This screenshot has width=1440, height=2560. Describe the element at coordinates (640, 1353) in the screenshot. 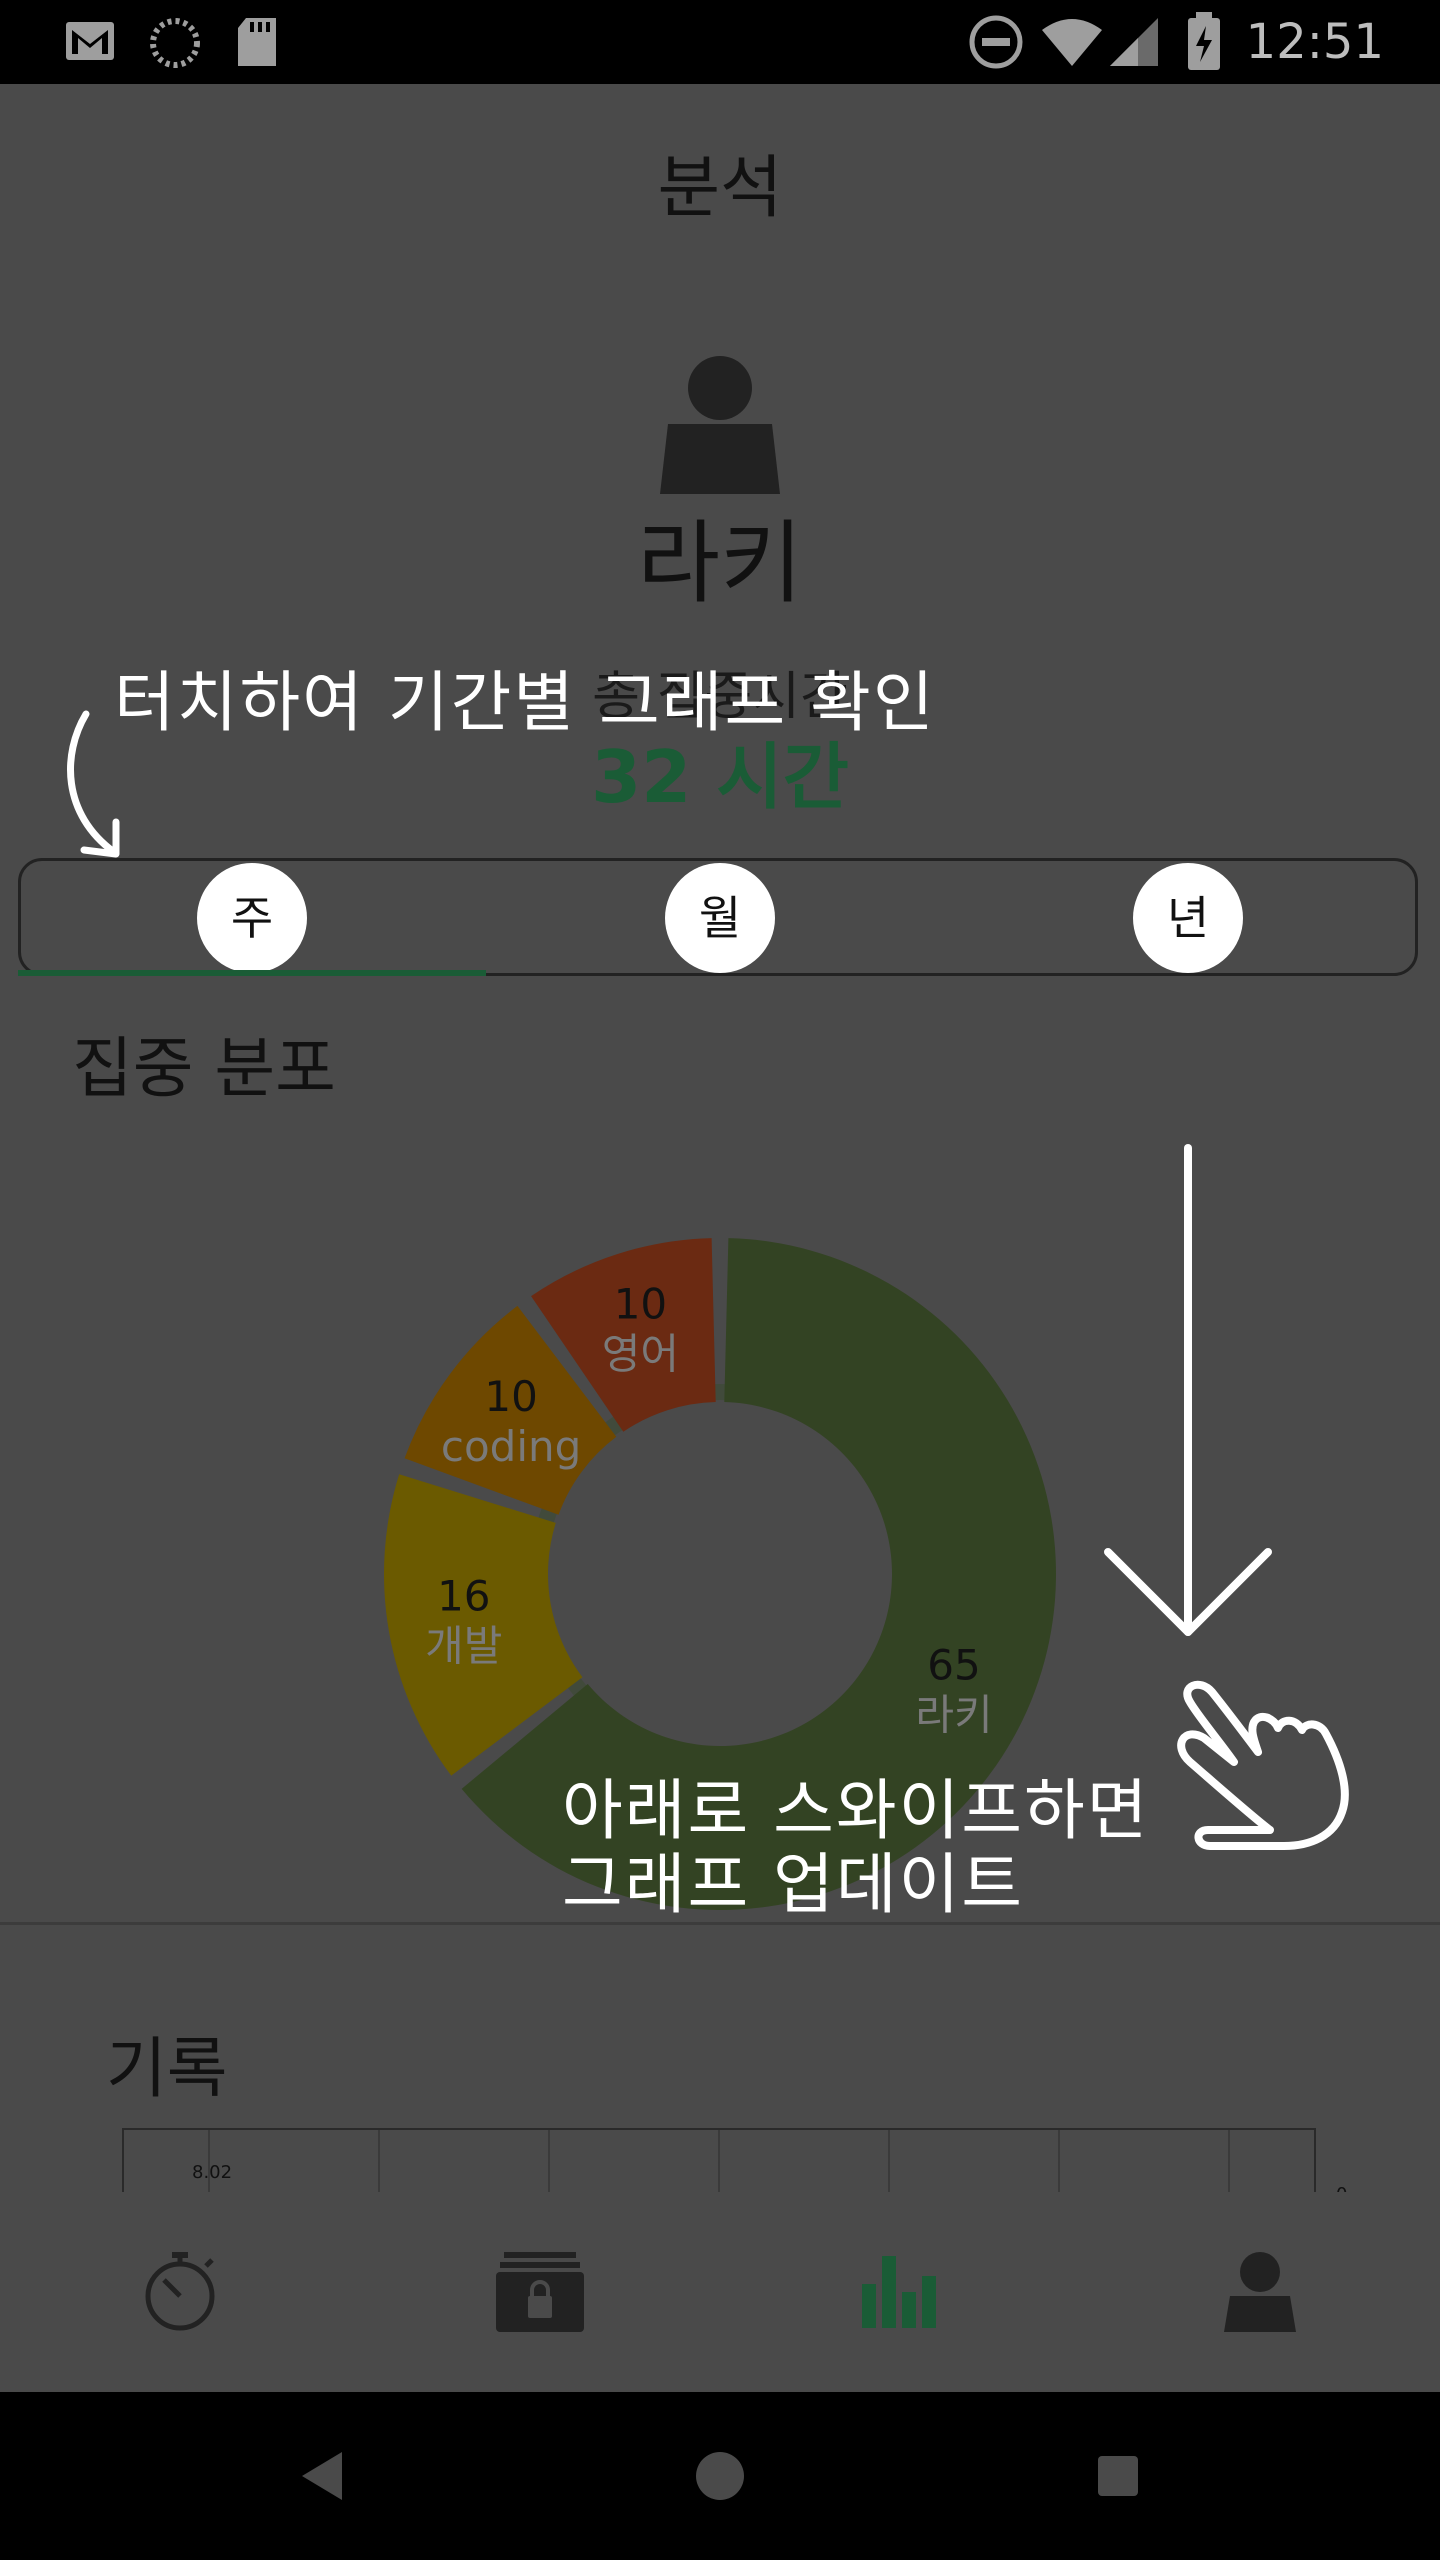

I see `slice-category-label: 영어` at that location.